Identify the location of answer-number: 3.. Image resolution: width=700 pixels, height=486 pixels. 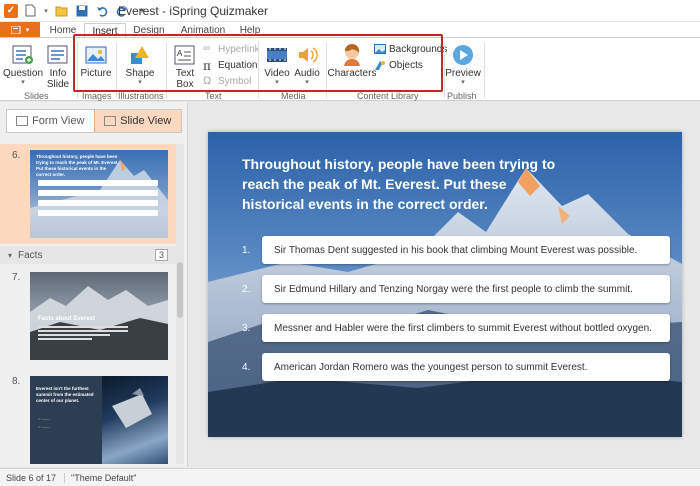
(246, 328).